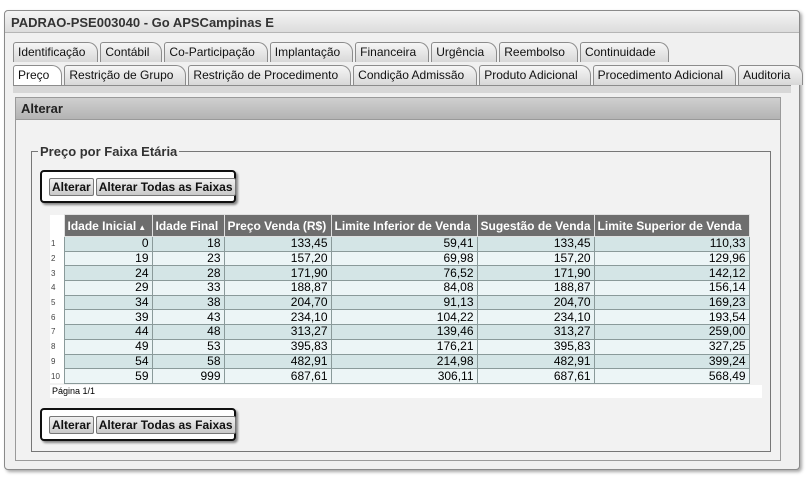 Image resolution: width=809 pixels, height=487 pixels. What do you see at coordinates (404, 346) in the screenshot?
I see `table-cell-limite-inferior-de-venda: 176,21` at bounding box center [404, 346].